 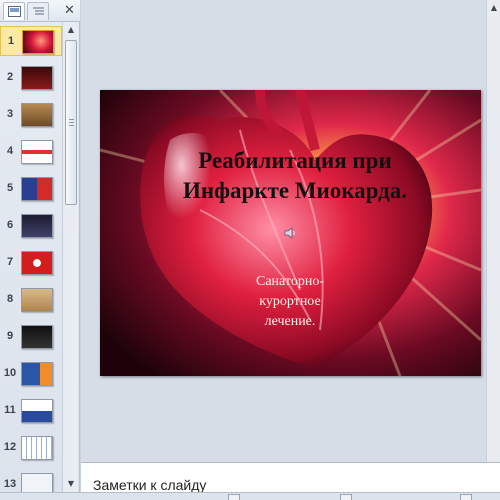 What do you see at coordinates (10, 188) in the screenshot?
I see `slide-number: 5` at bounding box center [10, 188].